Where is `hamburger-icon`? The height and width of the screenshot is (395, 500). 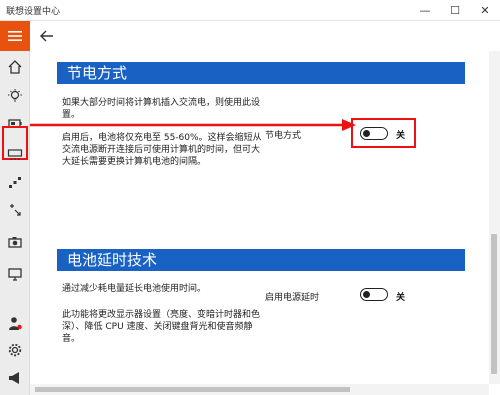 hamburger-icon is located at coordinates (15, 36).